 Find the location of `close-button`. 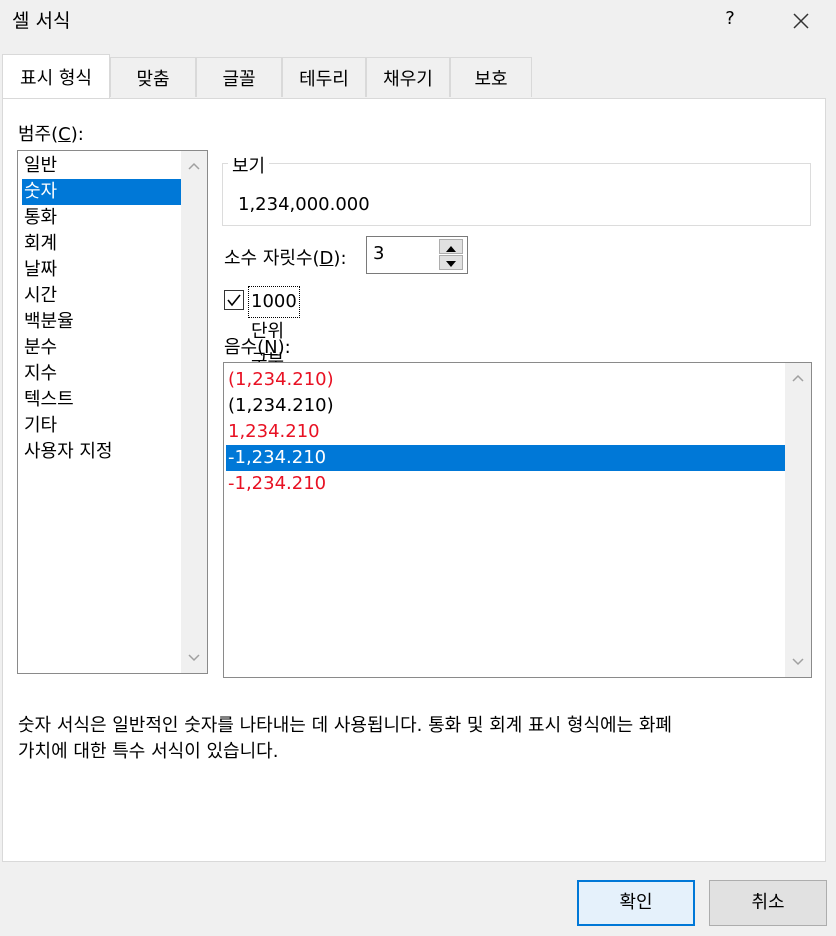

close-button is located at coordinates (801, 21).